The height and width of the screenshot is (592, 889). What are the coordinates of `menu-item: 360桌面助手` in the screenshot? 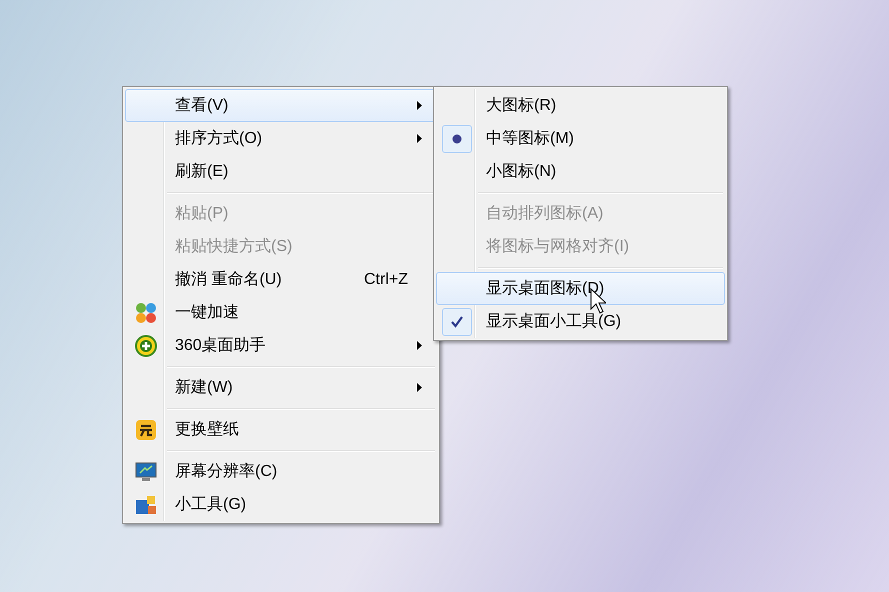 It's located at (281, 345).